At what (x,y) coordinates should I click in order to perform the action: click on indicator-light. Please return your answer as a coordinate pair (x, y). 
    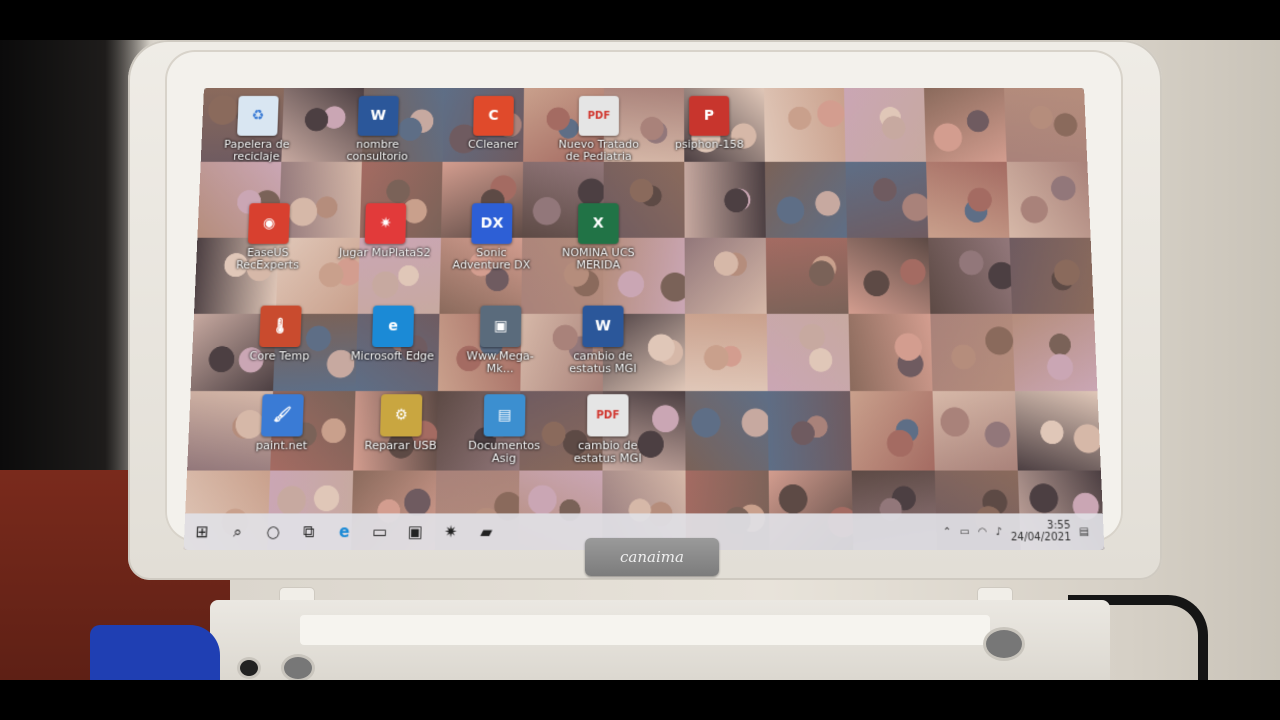
    Looking at the image, I should click on (249, 668).